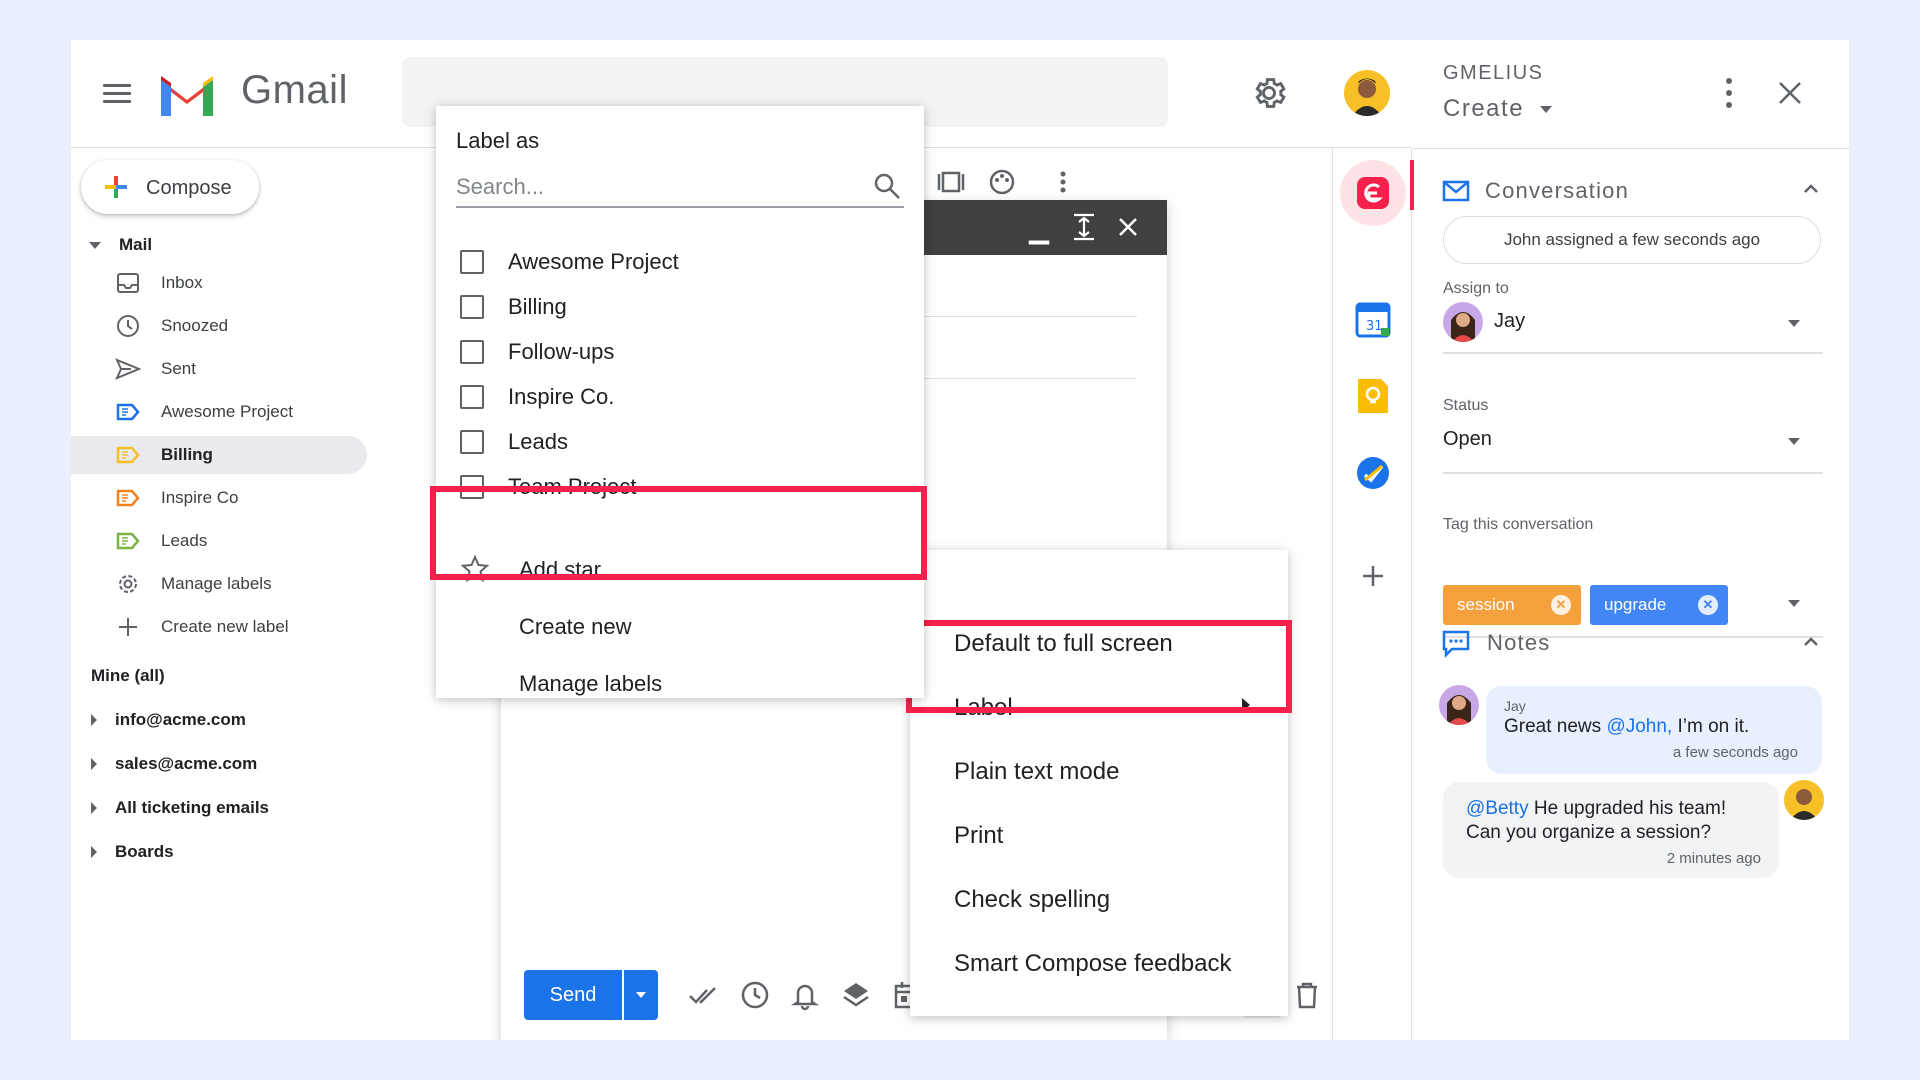  What do you see at coordinates (219, 541) in the screenshot?
I see `sidebar-item-leads: Leads` at bounding box center [219, 541].